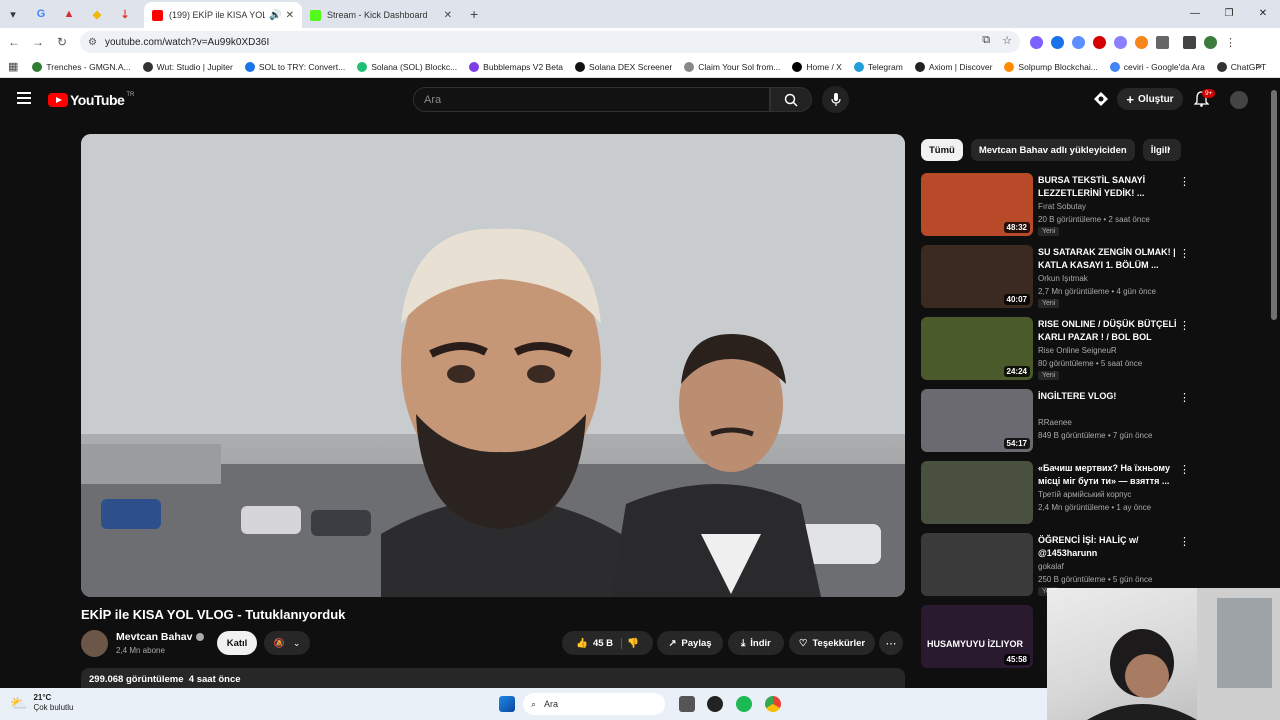 The height and width of the screenshot is (720, 1280). What do you see at coordinates (1077, 350) in the screenshot?
I see `recommendation-channel: Rise Online SeigneuR` at bounding box center [1077, 350].